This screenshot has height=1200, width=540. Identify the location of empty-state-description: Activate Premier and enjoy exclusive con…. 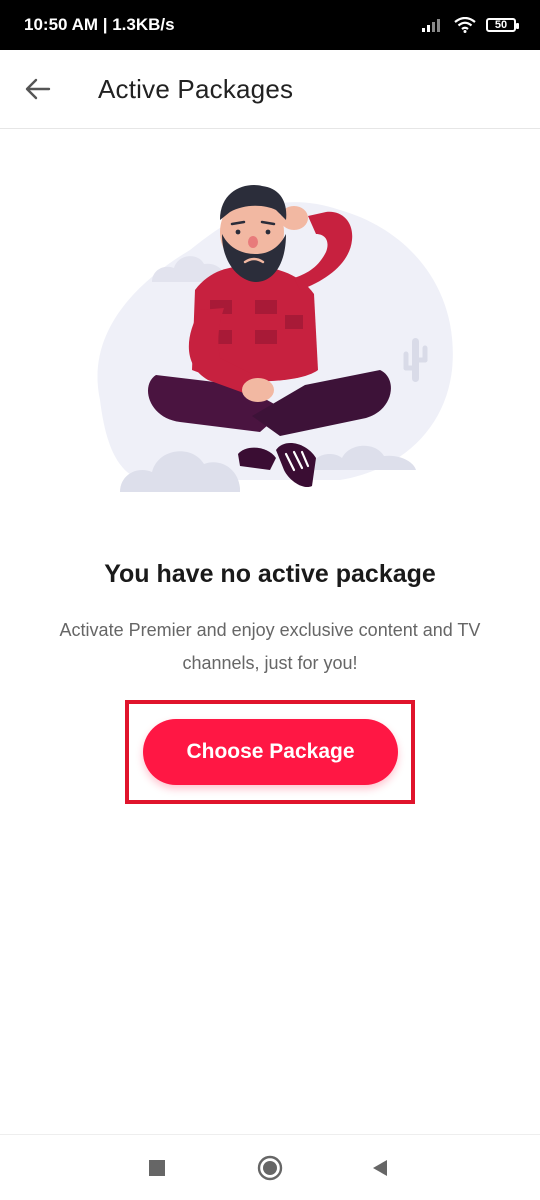
(270, 646).